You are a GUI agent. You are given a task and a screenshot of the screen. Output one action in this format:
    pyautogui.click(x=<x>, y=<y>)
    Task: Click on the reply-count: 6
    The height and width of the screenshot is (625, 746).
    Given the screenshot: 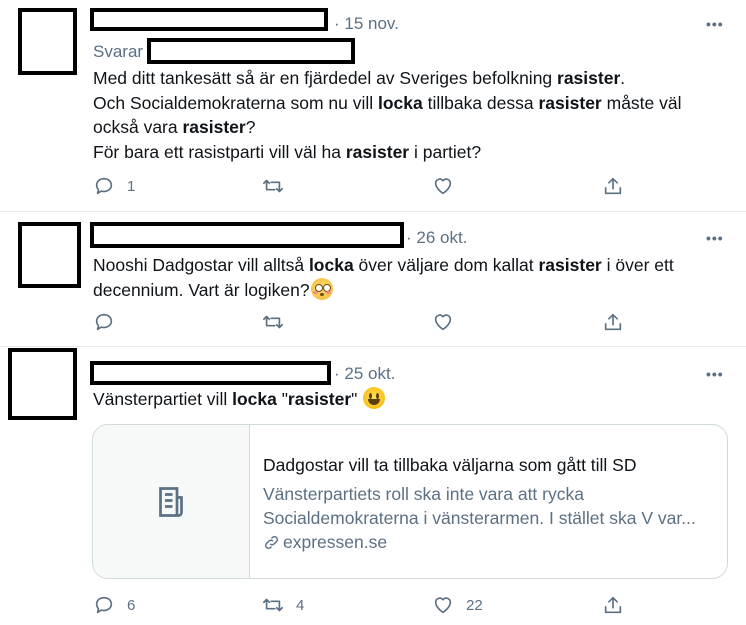 What is the action you would take?
    pyautogui.click(x=131, y=605)
    